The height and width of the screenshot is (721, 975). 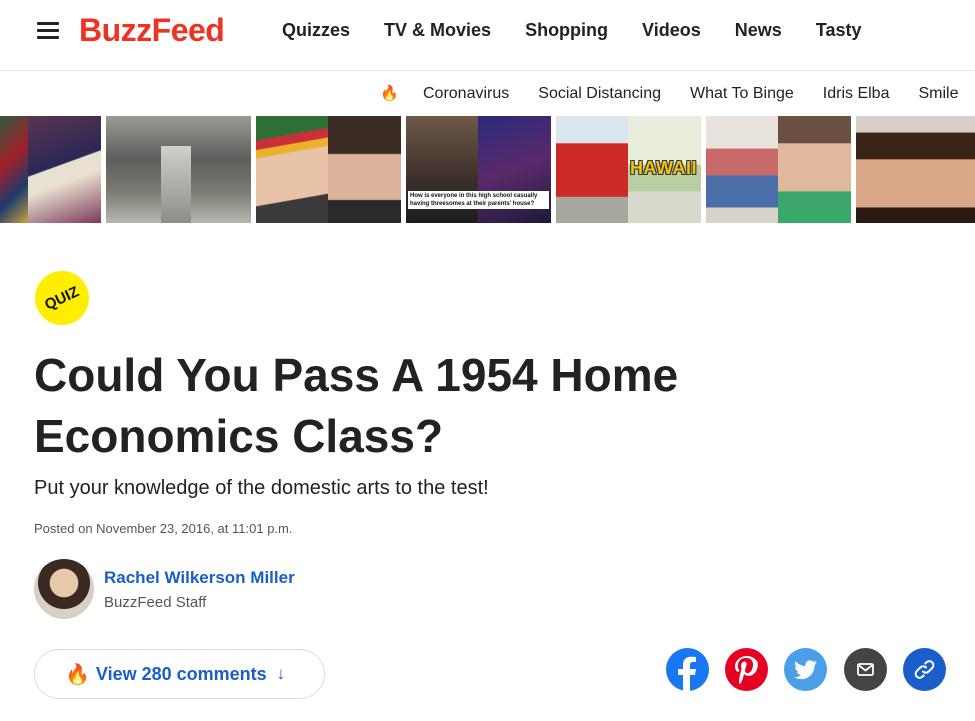 I want to click on author-role: BuzzFeed Staff, so click(x=155, y=602).